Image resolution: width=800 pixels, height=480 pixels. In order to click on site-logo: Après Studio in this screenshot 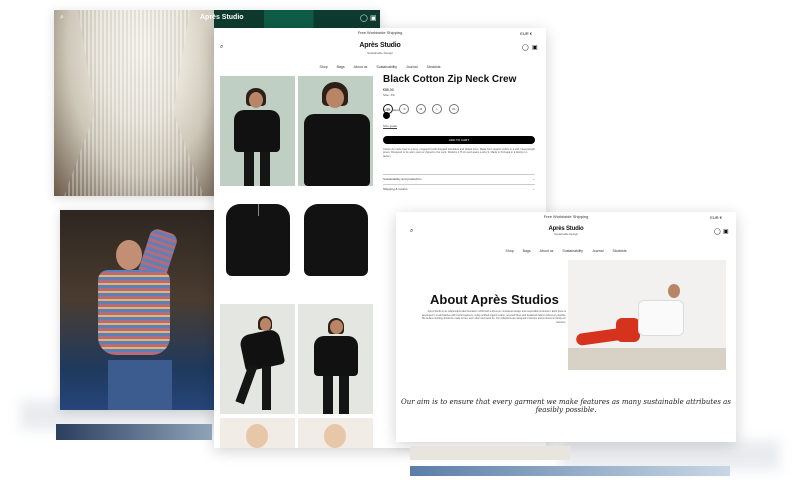, I will do `click(380, 45)`.